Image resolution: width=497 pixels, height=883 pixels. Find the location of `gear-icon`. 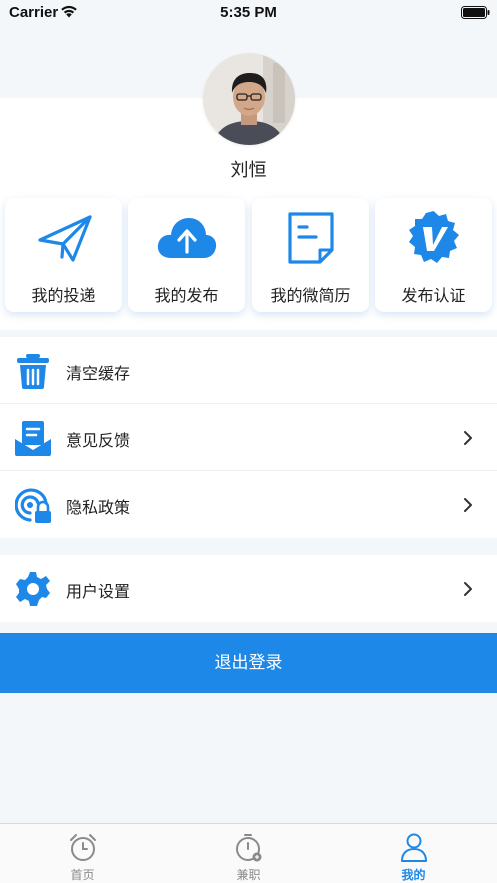

gear-icon is located at coordinates (33, 589).